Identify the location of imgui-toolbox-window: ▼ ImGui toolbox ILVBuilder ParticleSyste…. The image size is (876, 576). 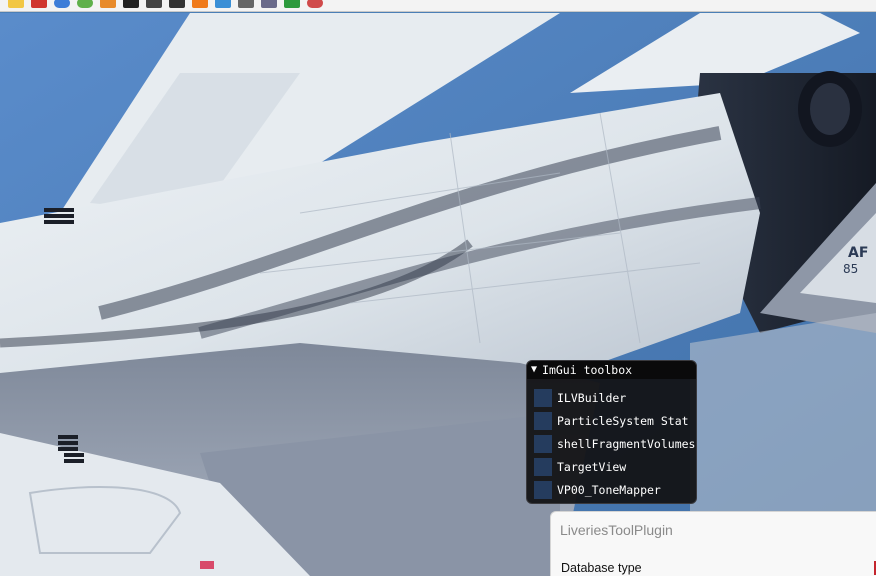
(611, 432).